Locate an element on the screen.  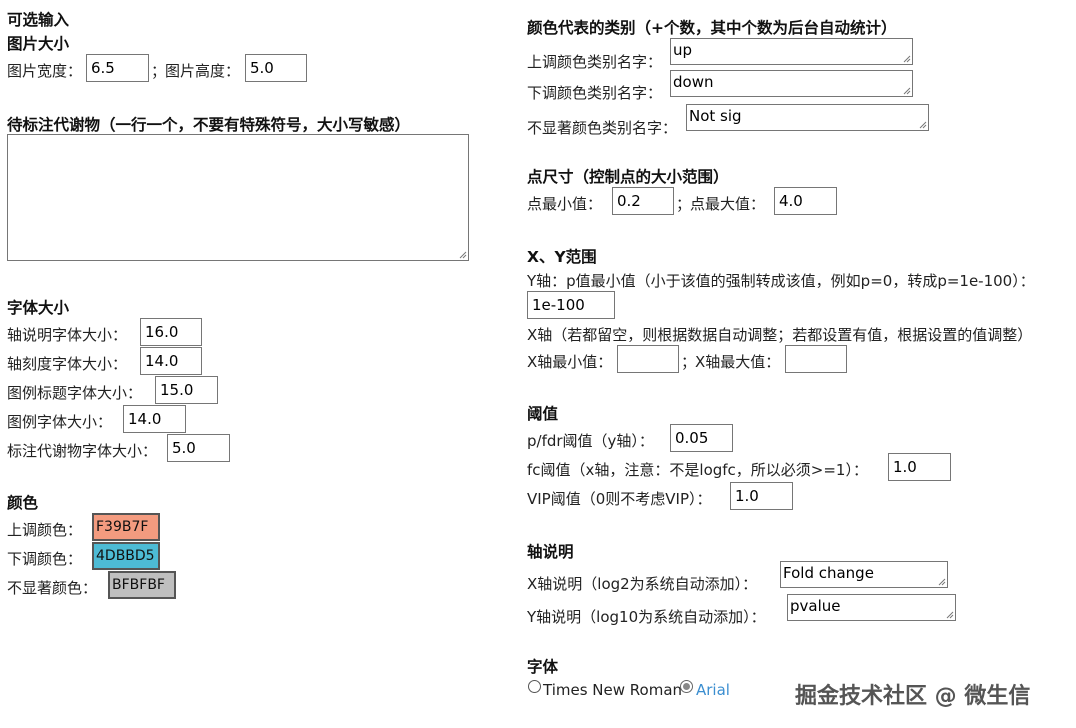
vip-threshold-input: 1.0 is located at coordinates (761, 496).